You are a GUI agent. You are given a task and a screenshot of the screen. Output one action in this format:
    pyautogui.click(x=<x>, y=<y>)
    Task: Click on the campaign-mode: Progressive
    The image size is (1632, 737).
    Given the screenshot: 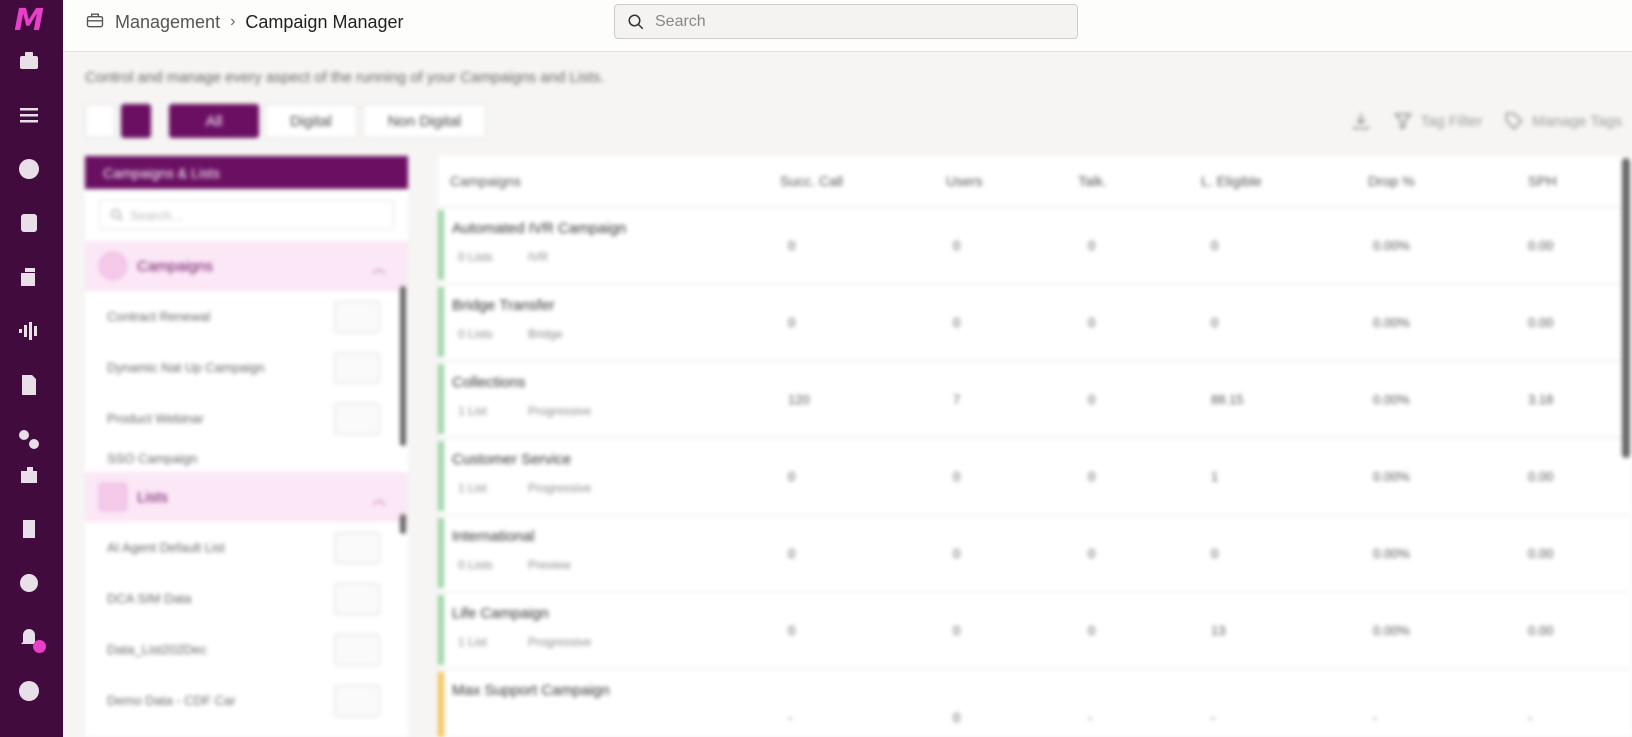 What is the action you would take?
    pyautogui.click(x=560, y=642)
    